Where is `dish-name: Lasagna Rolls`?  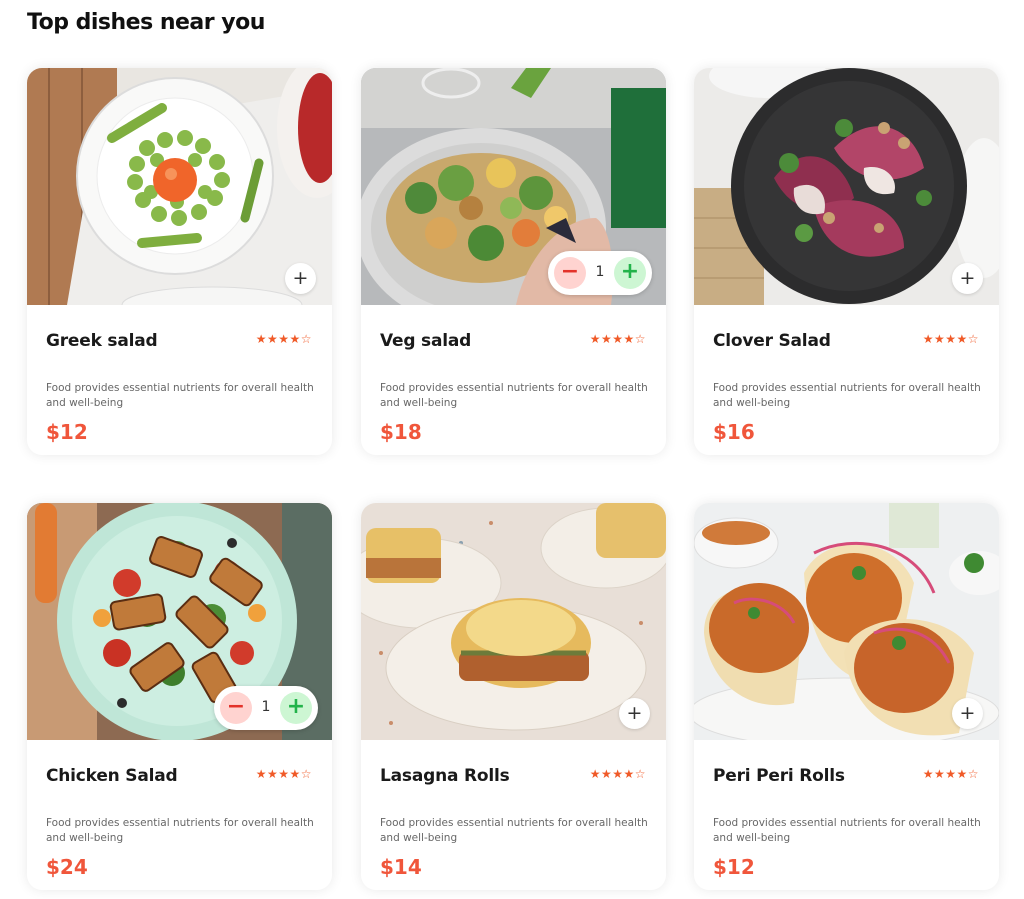
dish-name: Lasagna Rolls is located at coordinates (445, 776).